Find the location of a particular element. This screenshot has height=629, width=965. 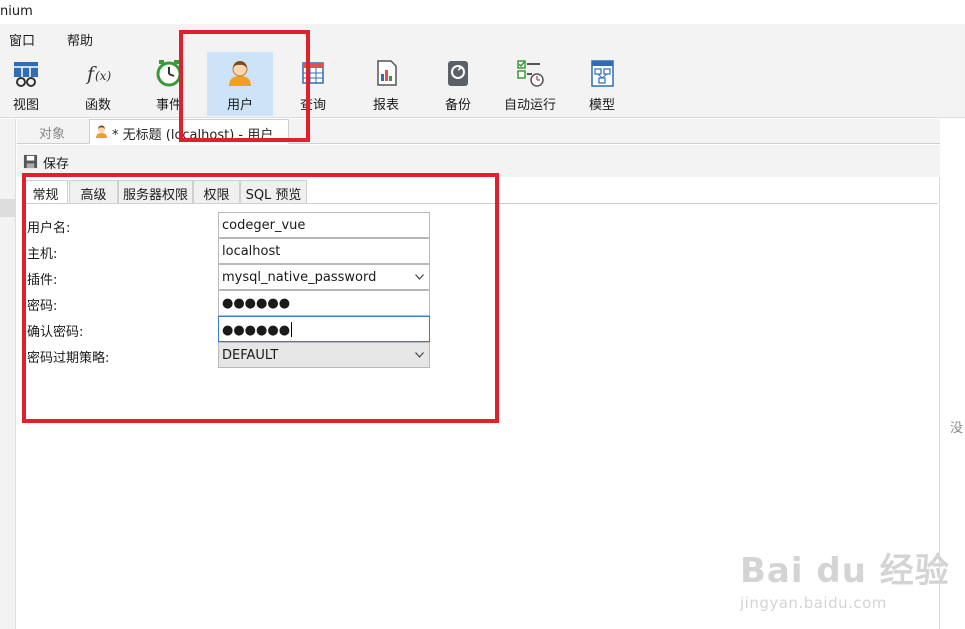

function-icon: f (x) is located at coordinates (98, 74).